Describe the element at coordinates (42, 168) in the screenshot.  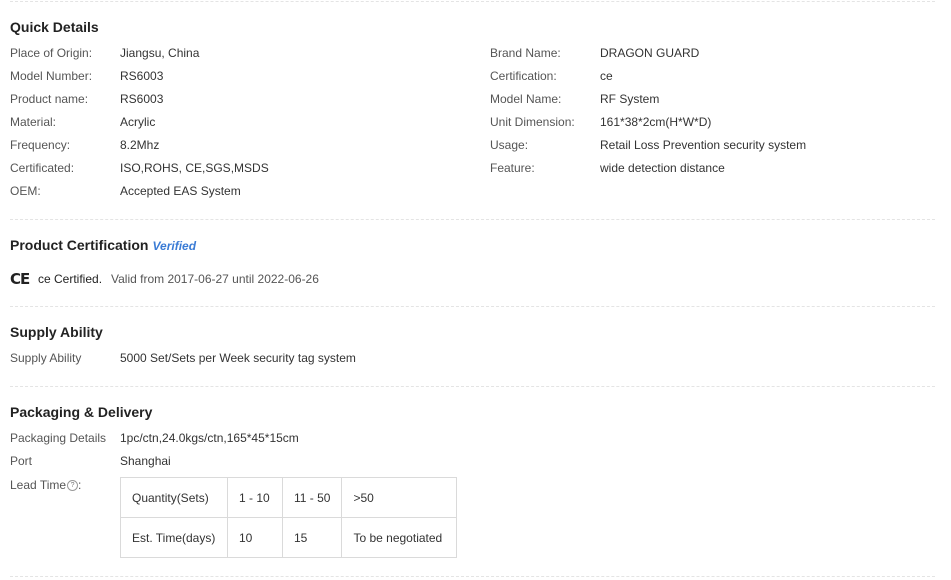
I see `detail-label: Certificated:` at that location.